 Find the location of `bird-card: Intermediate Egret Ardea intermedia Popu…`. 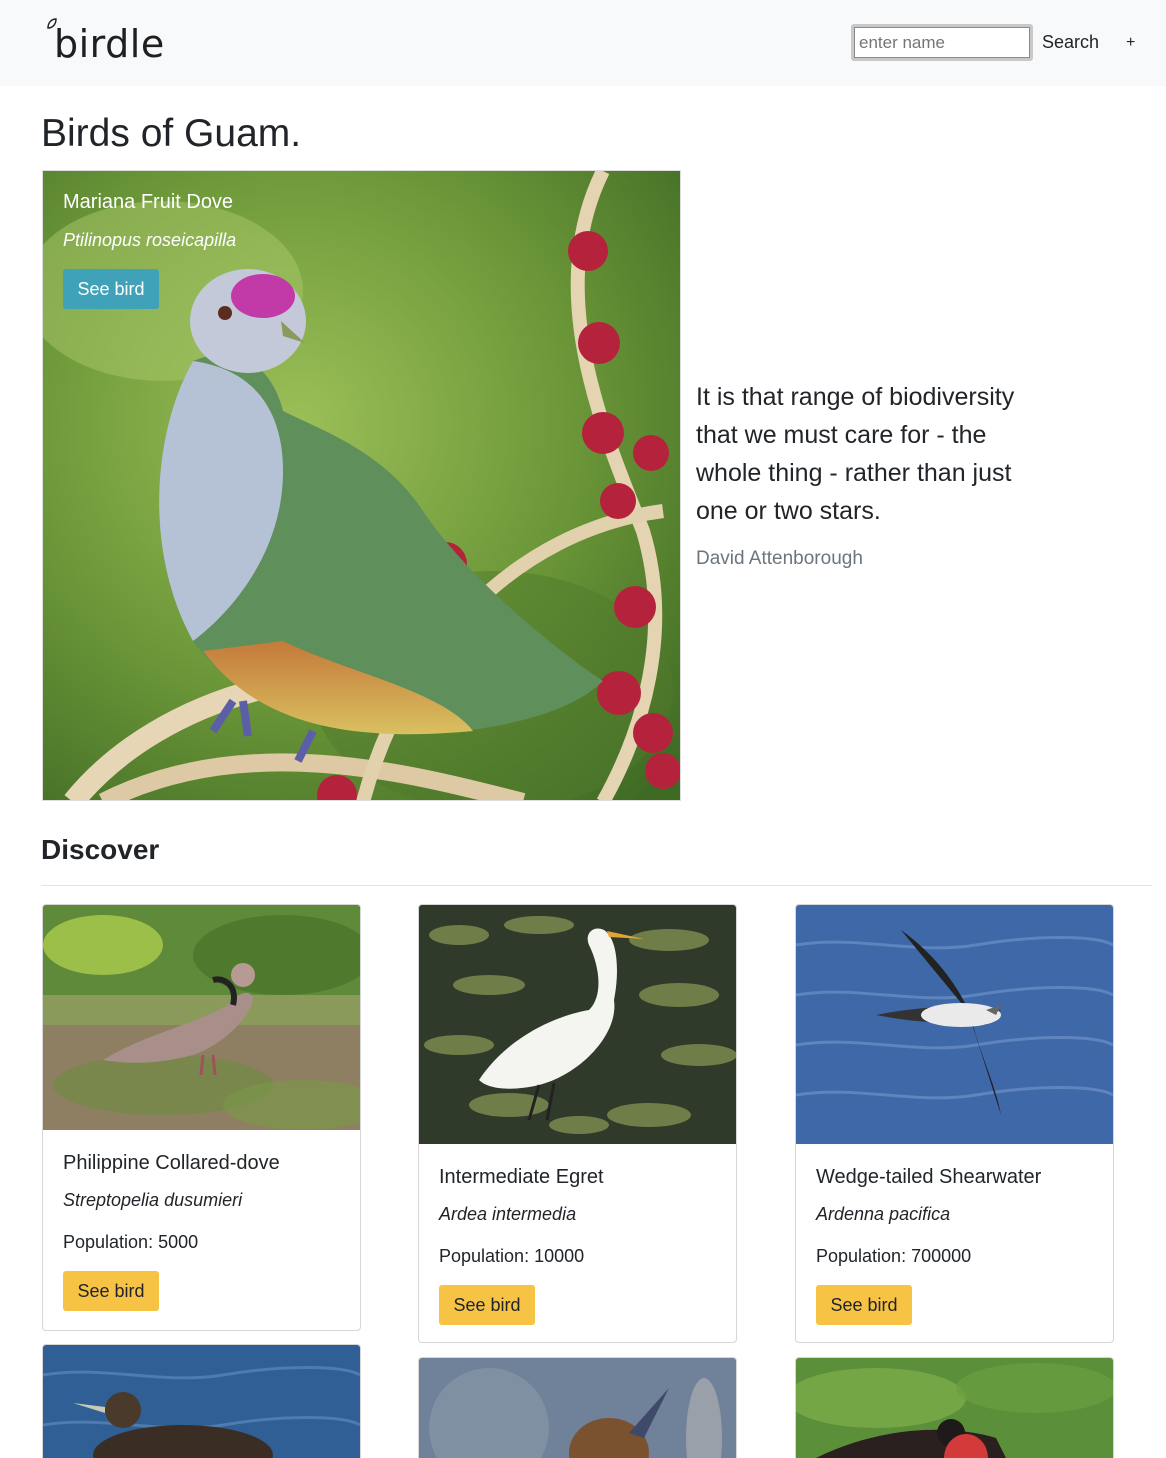

bird-card: Intermediate Egret Ardea intermedia Popu… is located at coordinates (577, 1123).